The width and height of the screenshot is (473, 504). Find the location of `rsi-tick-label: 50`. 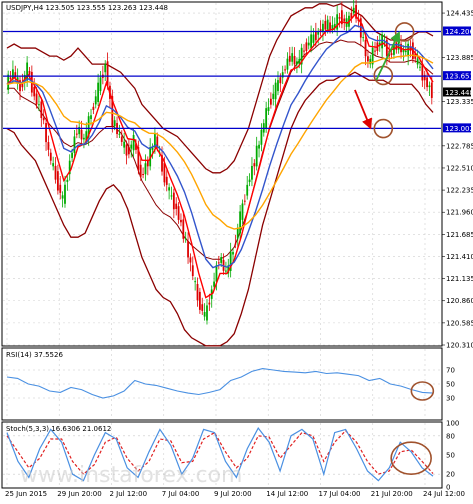

rsi-tick-label: 50 is located at coordinates (450, 385).